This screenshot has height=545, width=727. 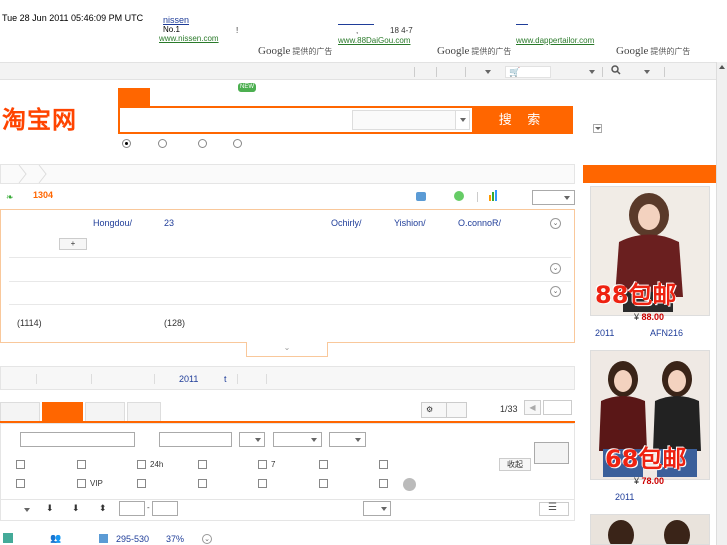 I want to click on search-icon, so click(x=616, y=70).